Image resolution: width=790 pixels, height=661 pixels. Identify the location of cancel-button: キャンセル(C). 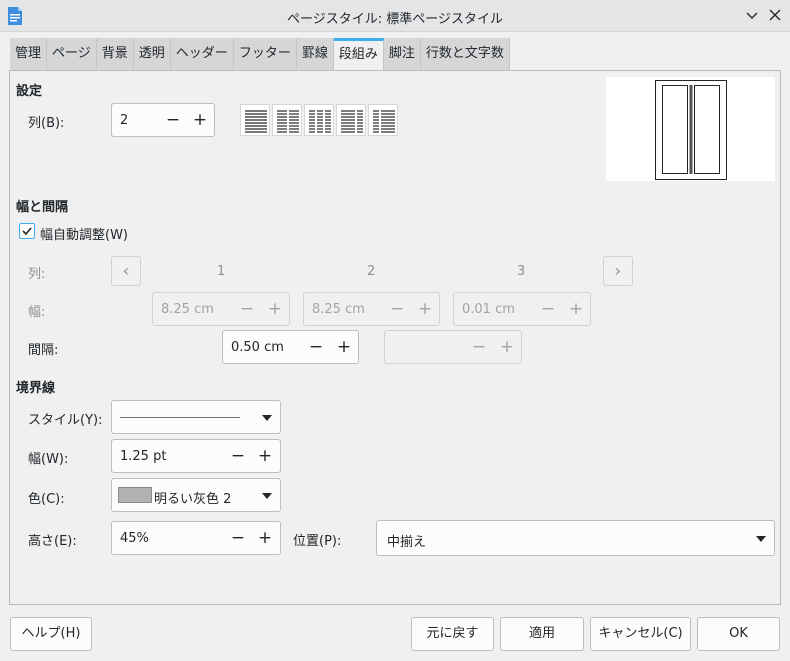
(640, 634).